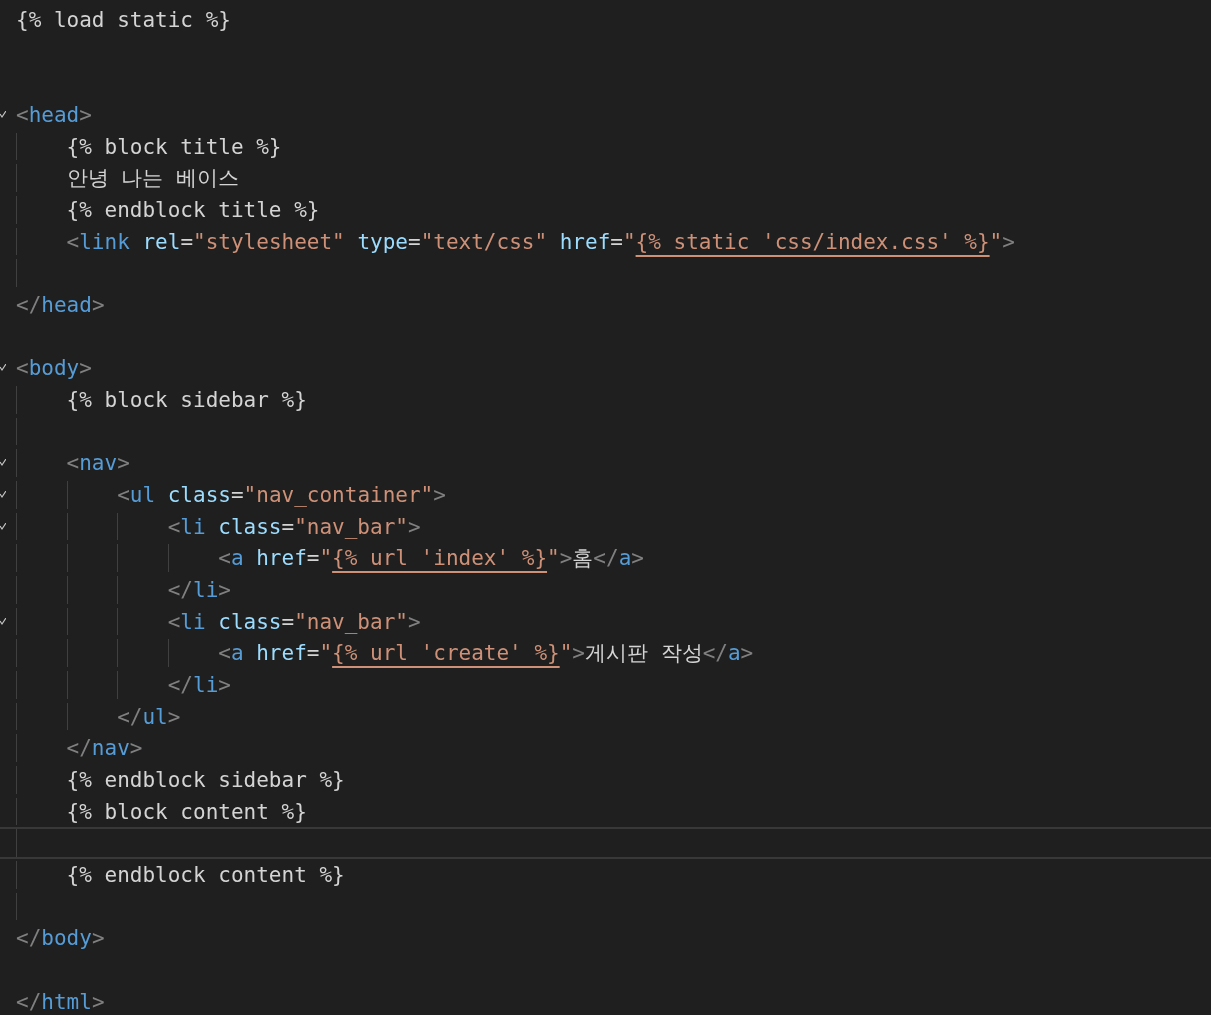  I want to click on code-line: <body>, so click(54, 369).